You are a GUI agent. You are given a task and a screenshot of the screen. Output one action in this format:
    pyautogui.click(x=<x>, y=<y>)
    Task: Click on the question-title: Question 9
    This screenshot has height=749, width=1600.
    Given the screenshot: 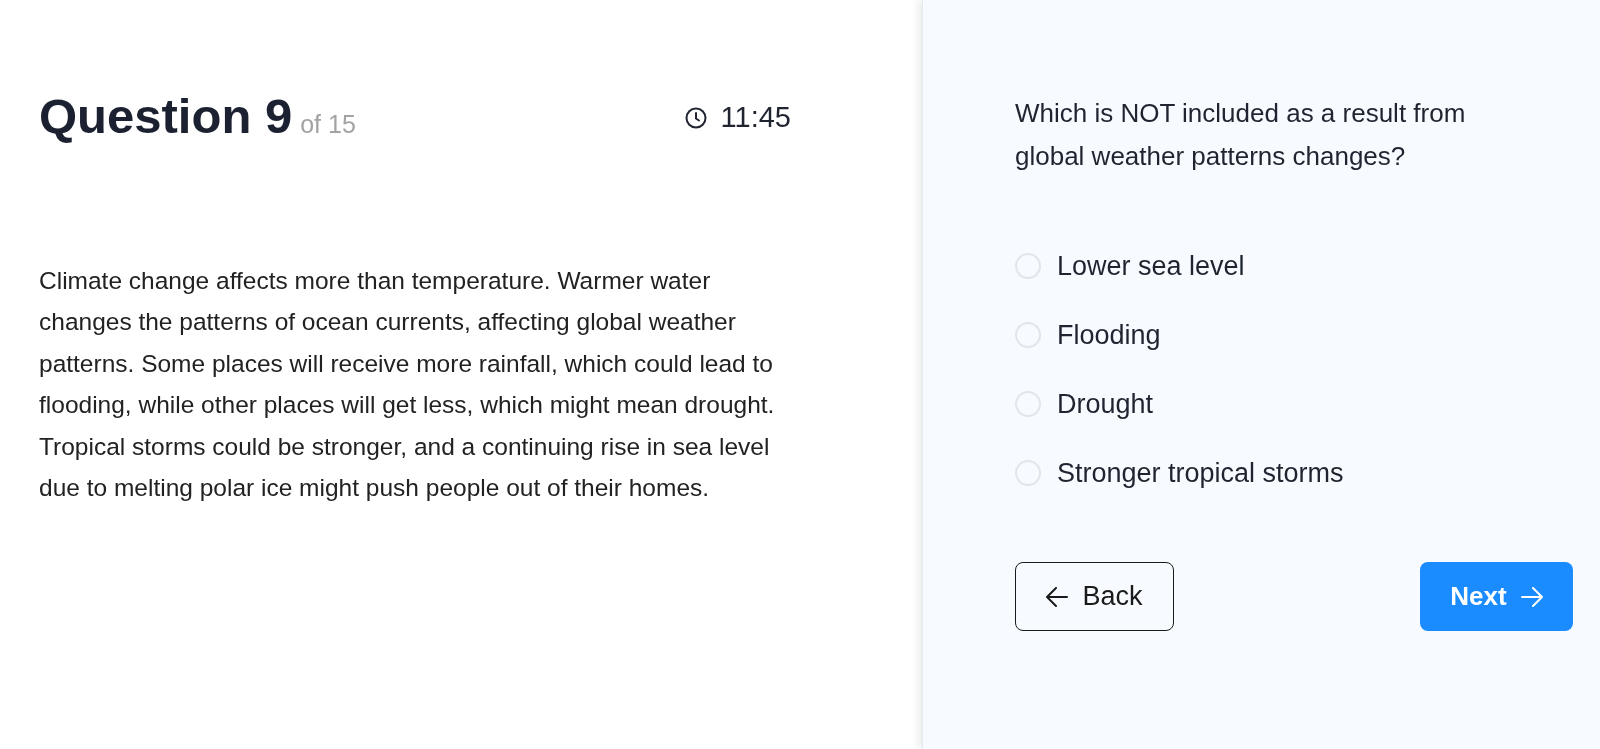 What is the action you would take?
    pyautogui.click(x=166, y=116)
    